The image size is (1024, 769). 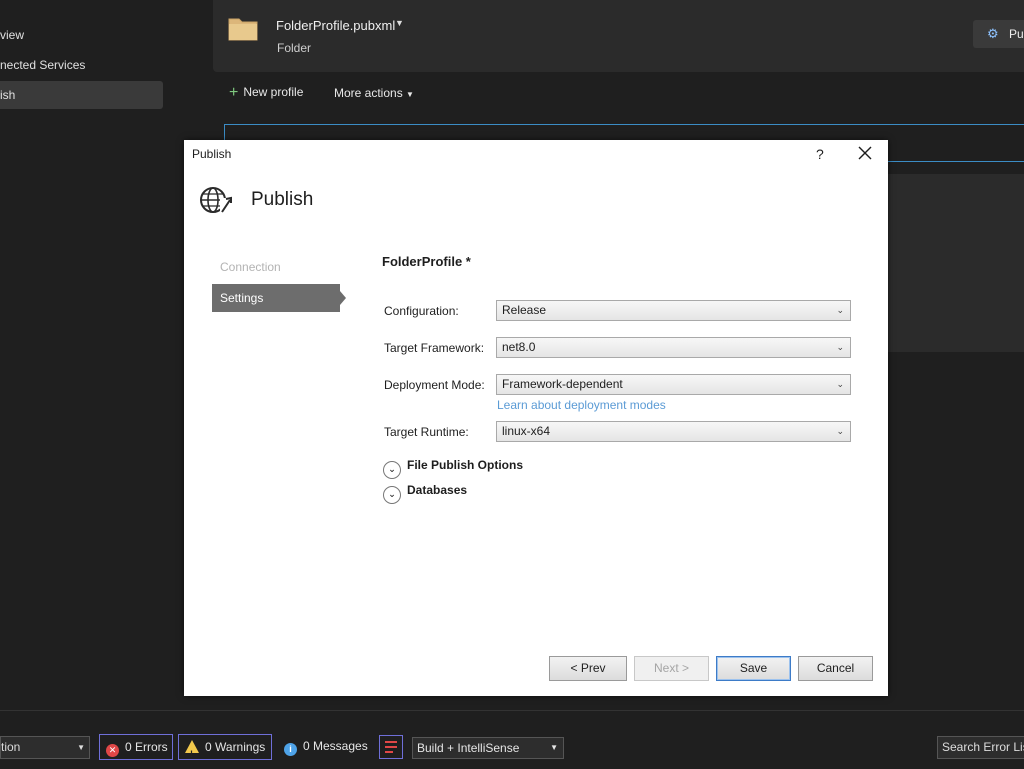 I want to click on sidebar-item-overview: view, so click(x=81, y=35).